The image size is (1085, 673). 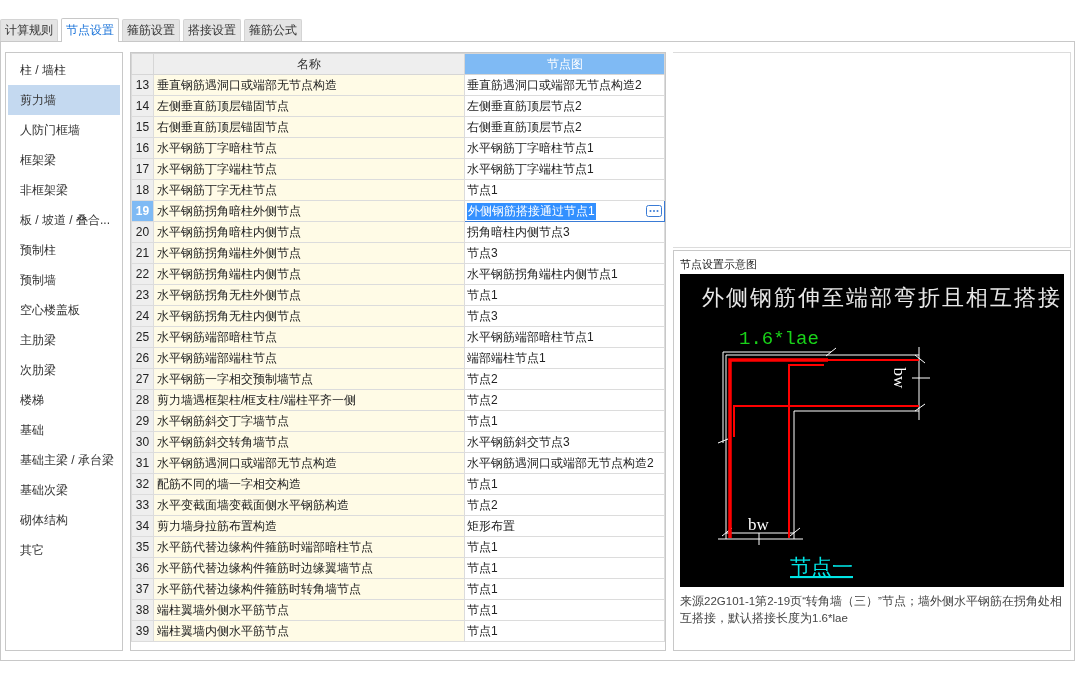 What do you see at coordinates (64, 160) in the screenshot?
I see `sidebar-item: 框架梁` at bounding box center [64, 160].